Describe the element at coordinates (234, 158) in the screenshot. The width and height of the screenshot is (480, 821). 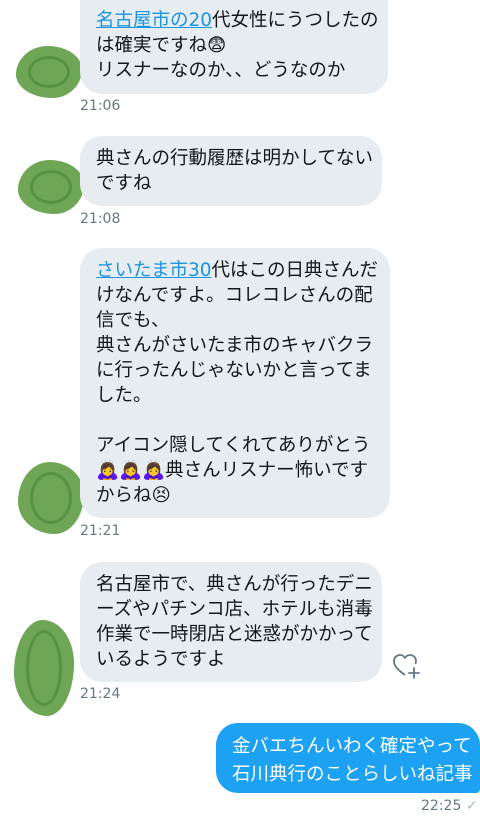
I see `message-line: 典さんの行動履歴は明かしてない` at that location.